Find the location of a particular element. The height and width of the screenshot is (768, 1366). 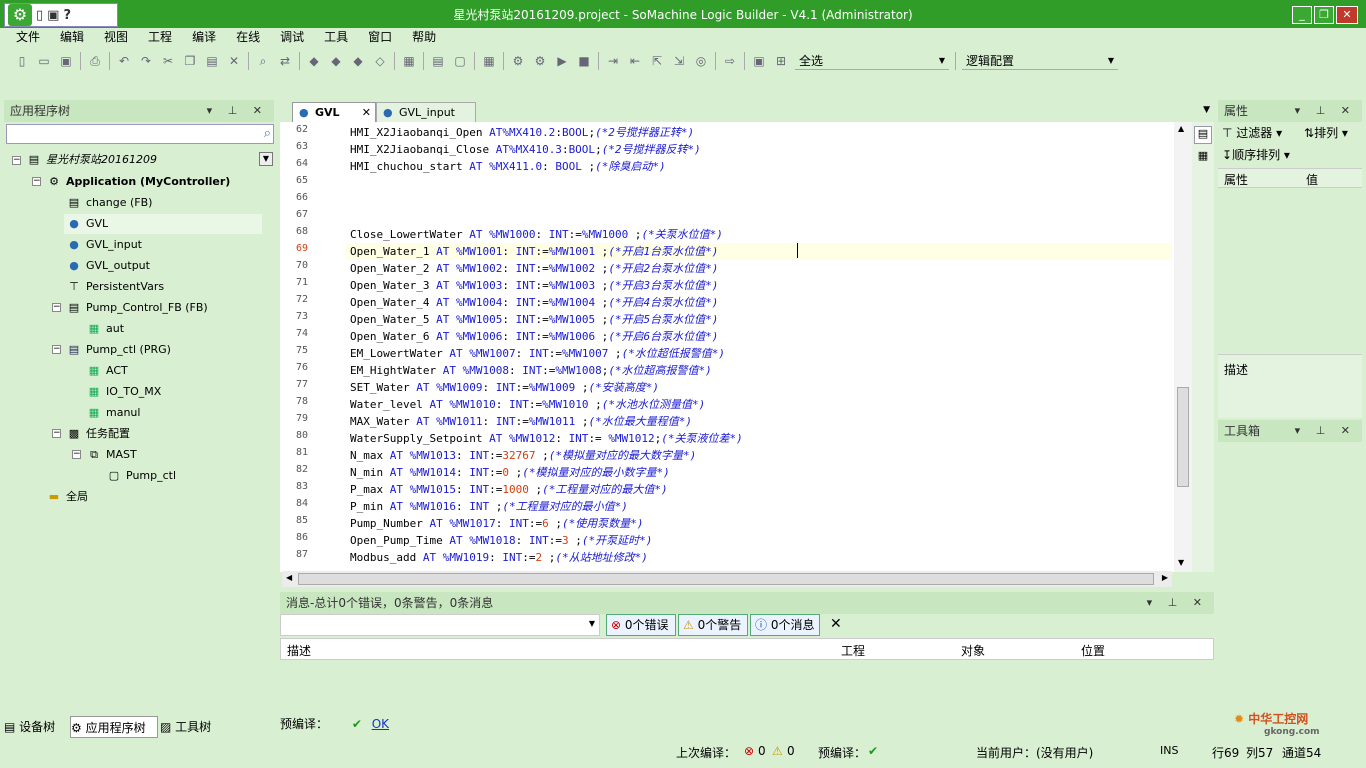

tree-item: ▬ 全局 is located at coordinates (67, 497).